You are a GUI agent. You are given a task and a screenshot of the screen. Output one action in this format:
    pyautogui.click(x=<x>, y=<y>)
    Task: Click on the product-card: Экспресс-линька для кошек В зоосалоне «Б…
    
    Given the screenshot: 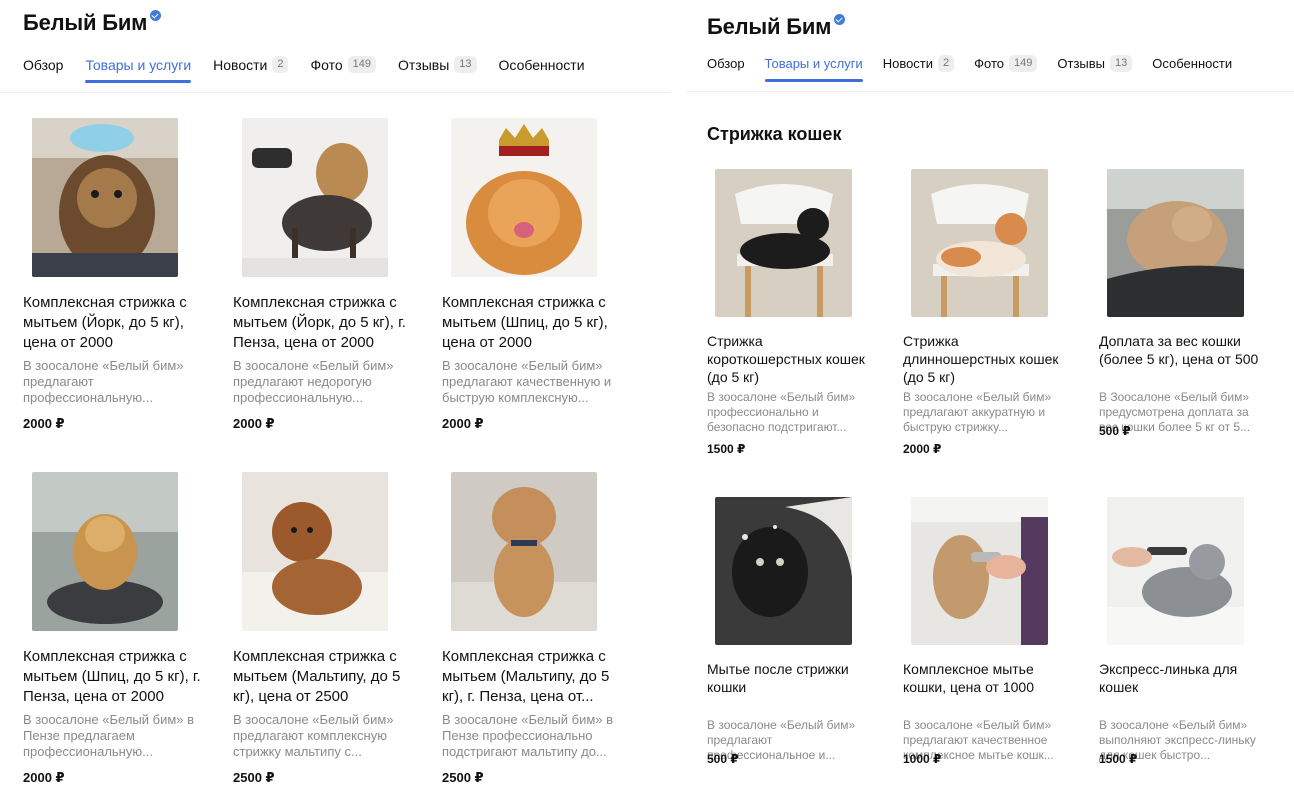 What is the action you would take?
    pyautogui.click(x=1179, y=647)
    